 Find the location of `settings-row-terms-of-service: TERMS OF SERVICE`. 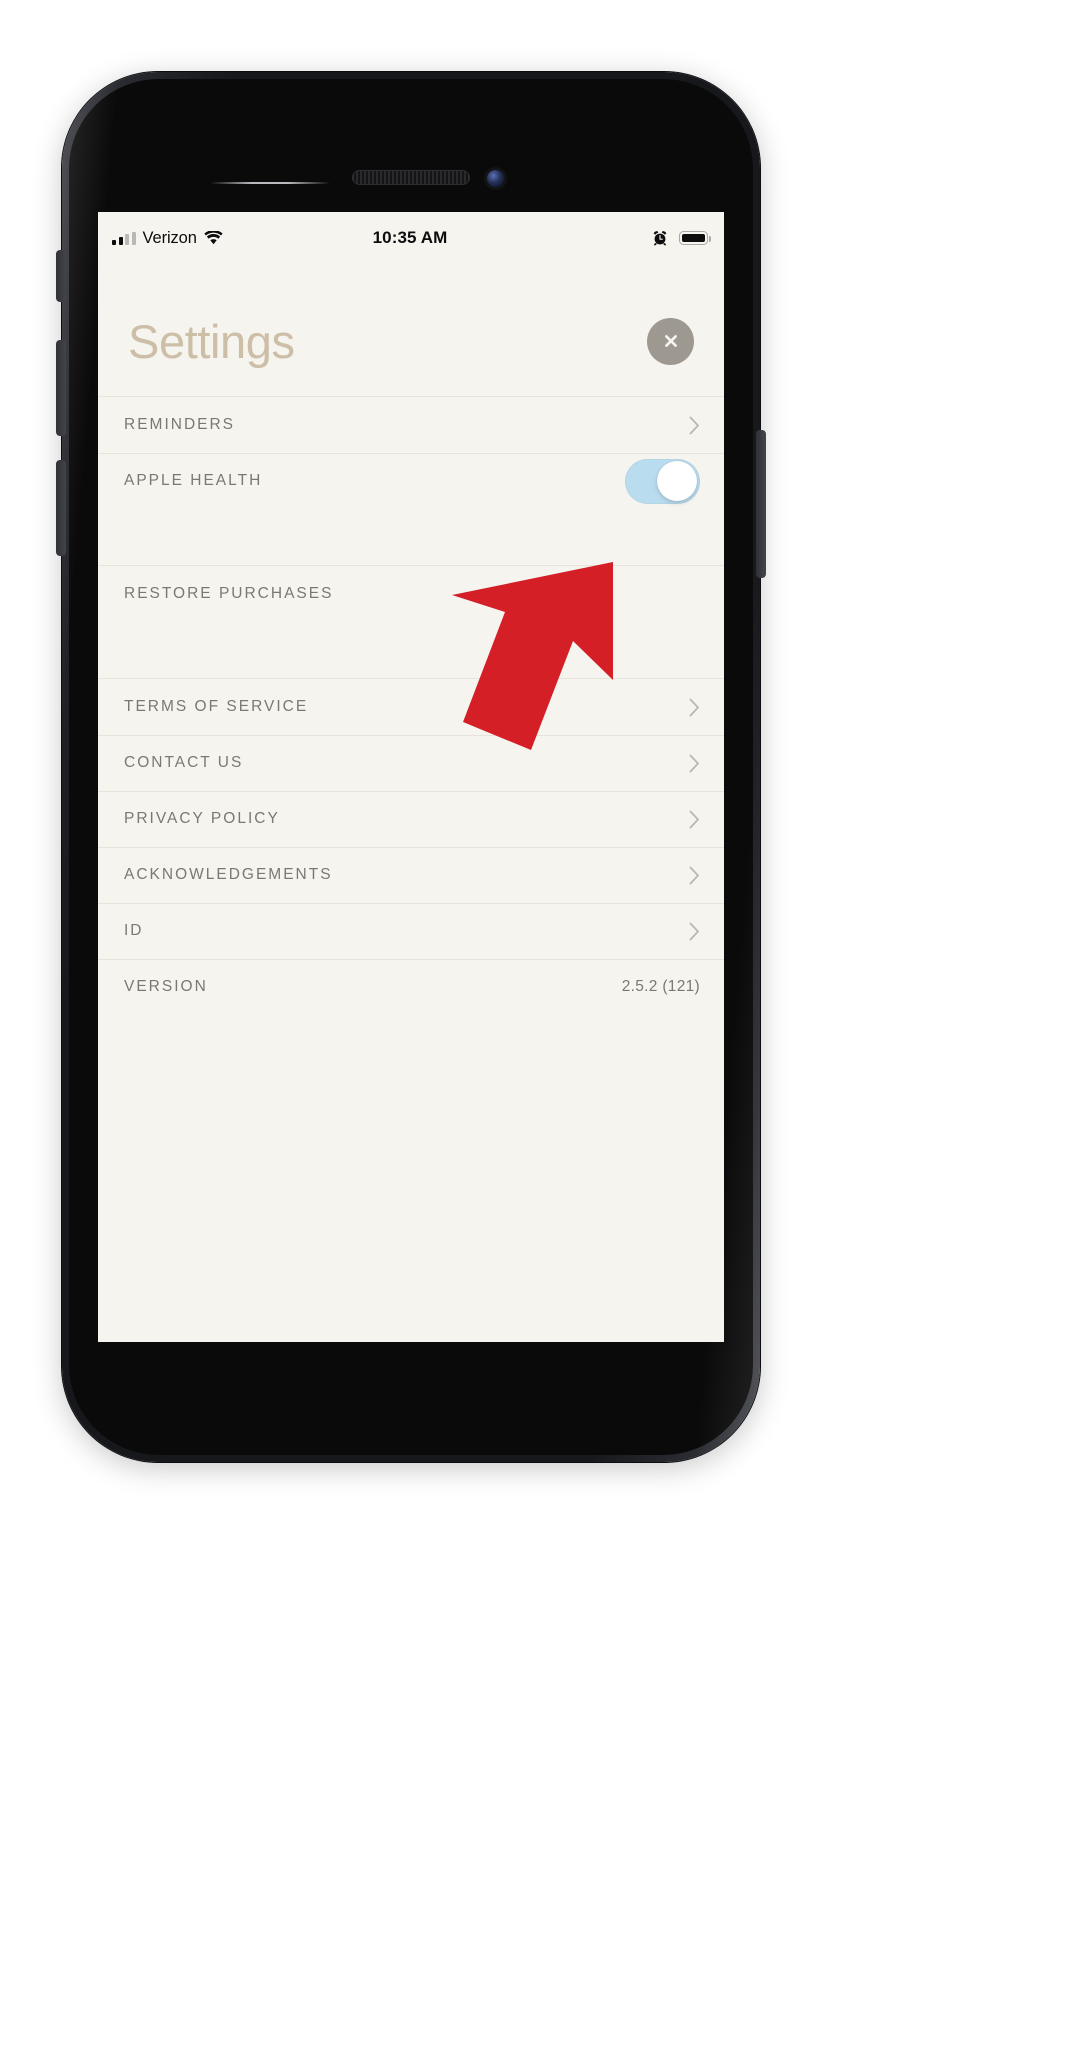

settings-row-terms-of-service: TERMS OF SERVICE is located at coordinates (411, 707).